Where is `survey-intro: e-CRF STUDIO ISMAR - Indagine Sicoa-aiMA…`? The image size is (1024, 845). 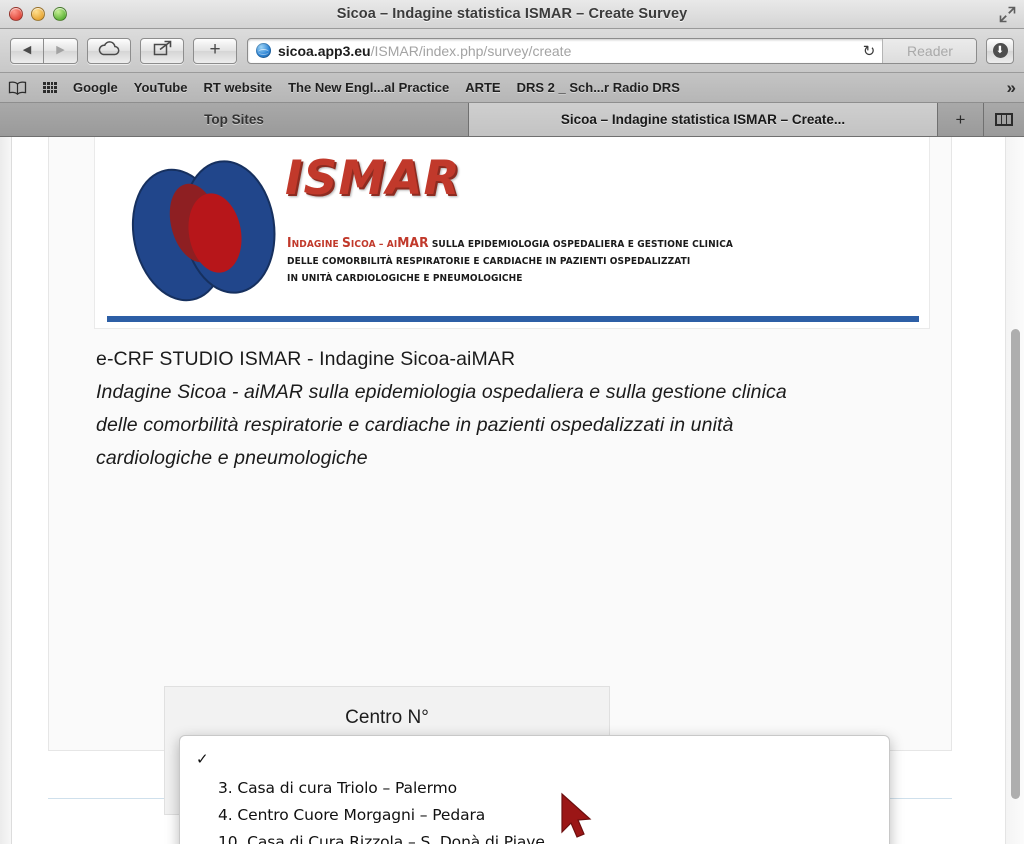
survey-intro: e-CRF STUDIO ISMAR - Indagine Sicoa-aiMA… is located at coordinates (501, 409).